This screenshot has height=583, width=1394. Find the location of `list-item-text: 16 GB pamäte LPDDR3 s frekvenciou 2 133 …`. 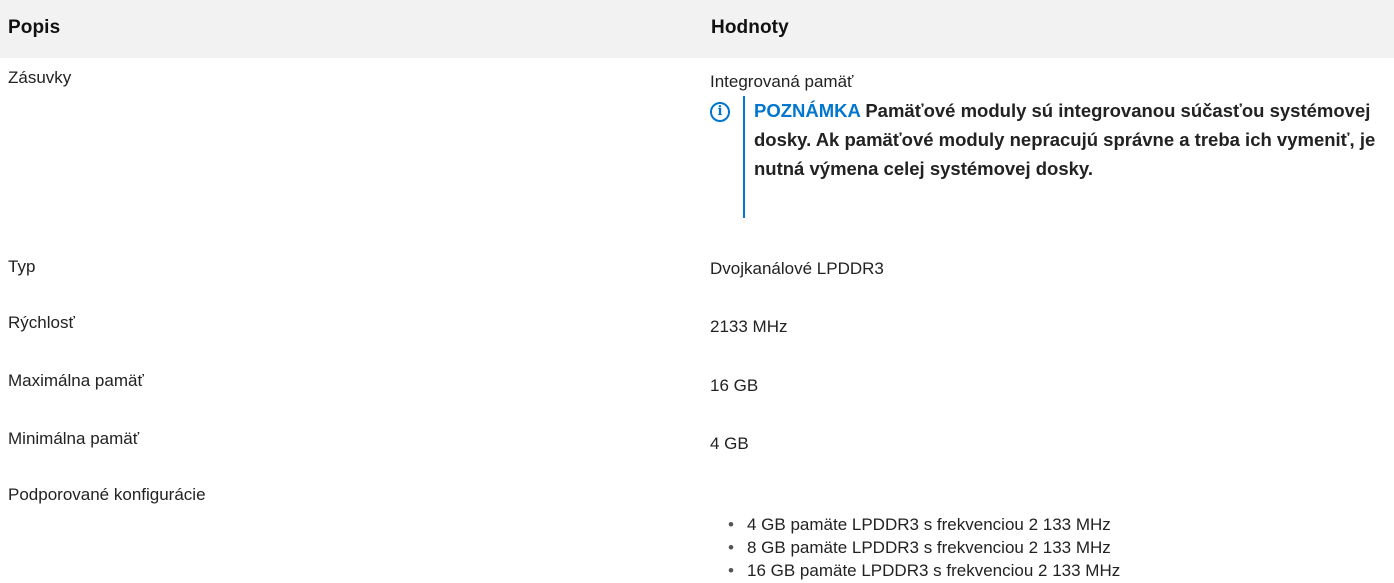

list-item-text: 16 GB pamäte LPDDR3 s frekvenciou 2 133 … is located at coordinates (934, 570).